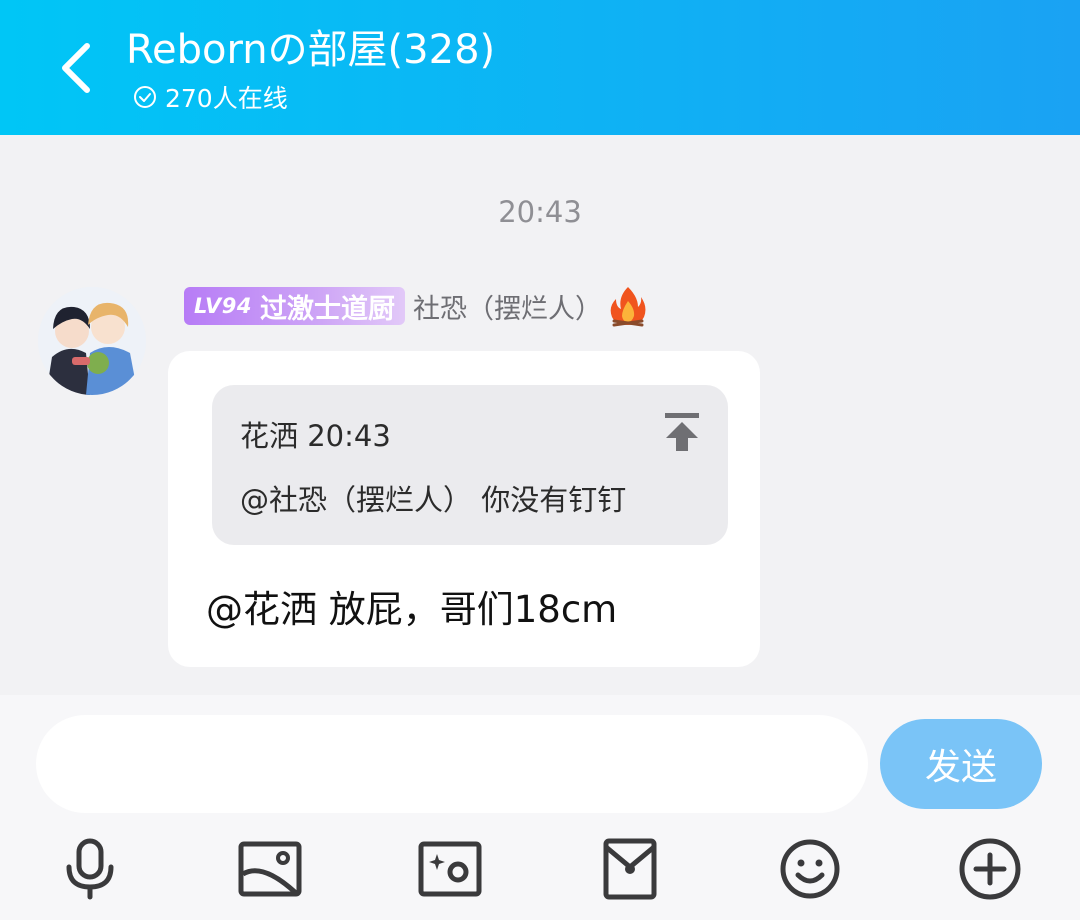  Describe the element at coordinates (540, 67) in the screenshot. I see `chat-header: Rebornの部屋(328) 270人在线` at that location.